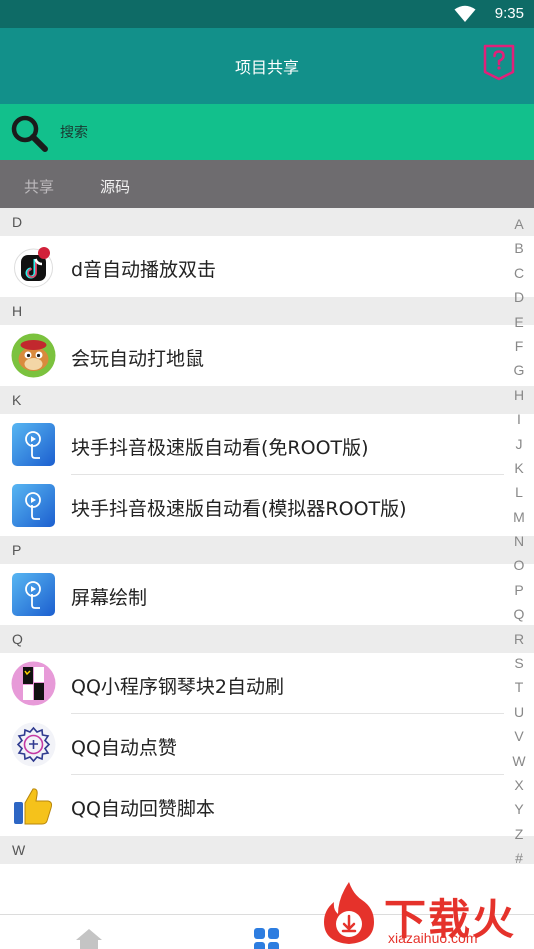 The height and width of the screenshot is (949, 534). I want to click on index-letter: P, so click(519, 590).